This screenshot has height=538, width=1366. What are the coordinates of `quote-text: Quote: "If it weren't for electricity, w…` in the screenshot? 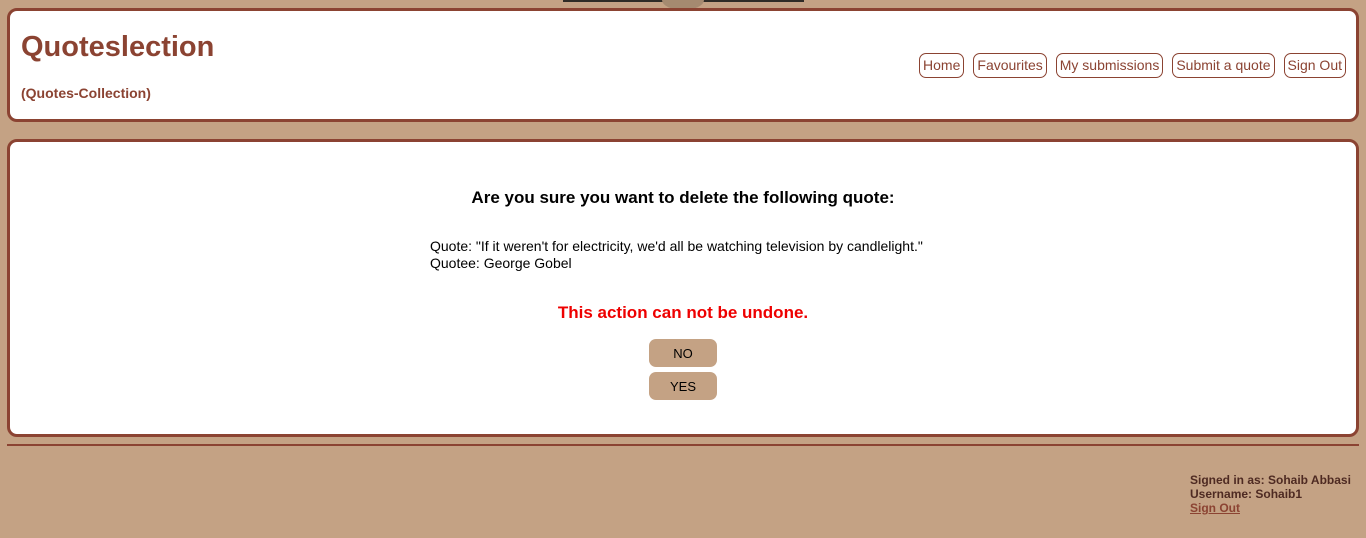 It's located at (676, 246).